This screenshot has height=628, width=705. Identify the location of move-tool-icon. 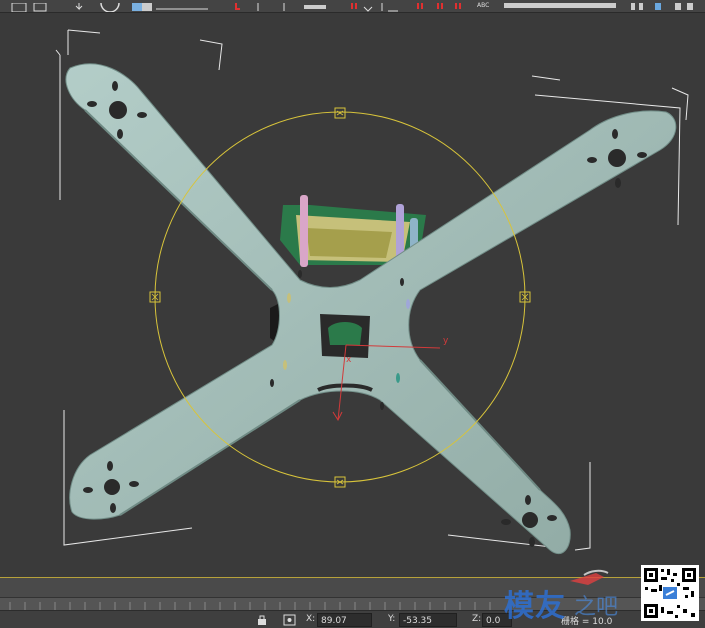
(80, 6).